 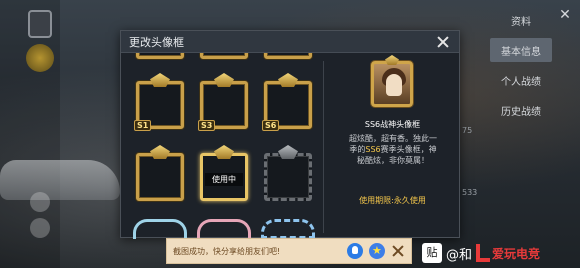 What do you see at coordinates (377, 251) in the screenshot?
I see `qzone-share-icon` at bounding box center [377, 251].